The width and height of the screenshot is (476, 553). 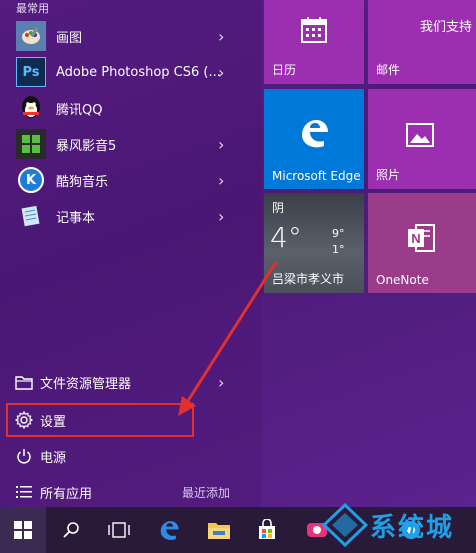 I want to click on app-item-paint: 画图 ›, so click(x=131, y=36).